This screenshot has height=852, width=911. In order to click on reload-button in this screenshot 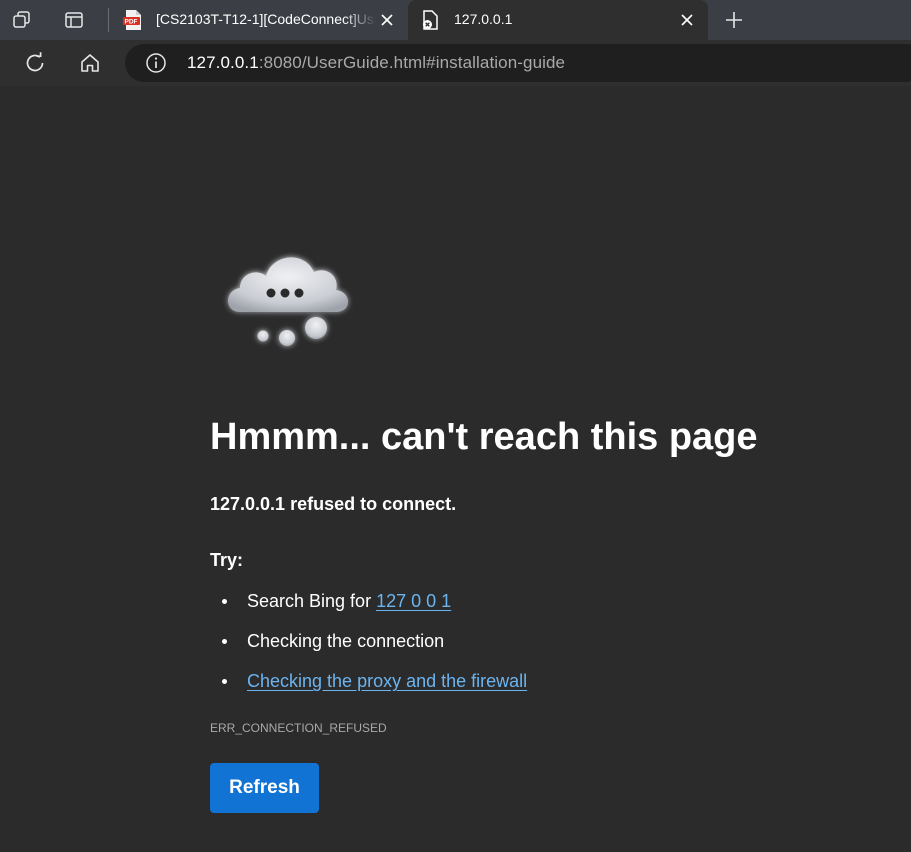, I will do `click(35, 63)`.